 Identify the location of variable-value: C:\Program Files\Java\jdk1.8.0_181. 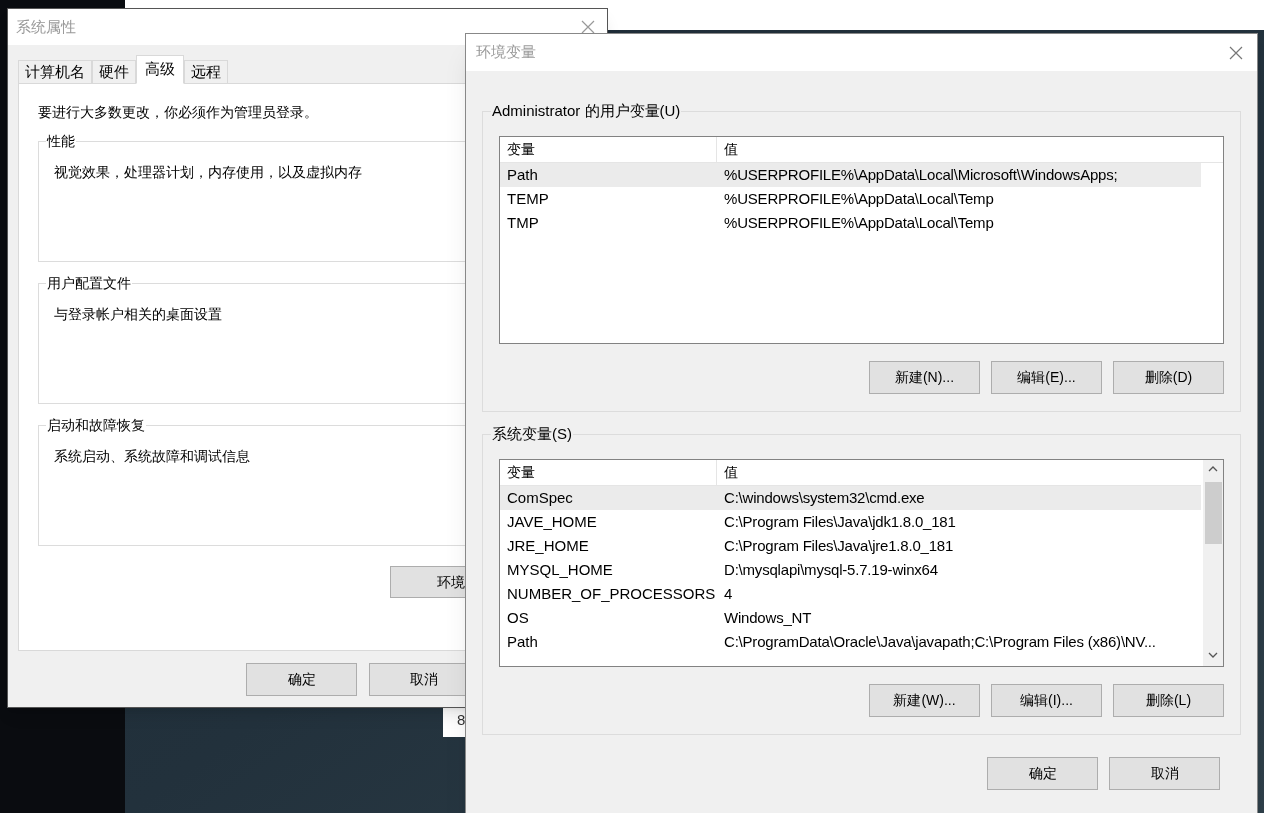
(839, 521).